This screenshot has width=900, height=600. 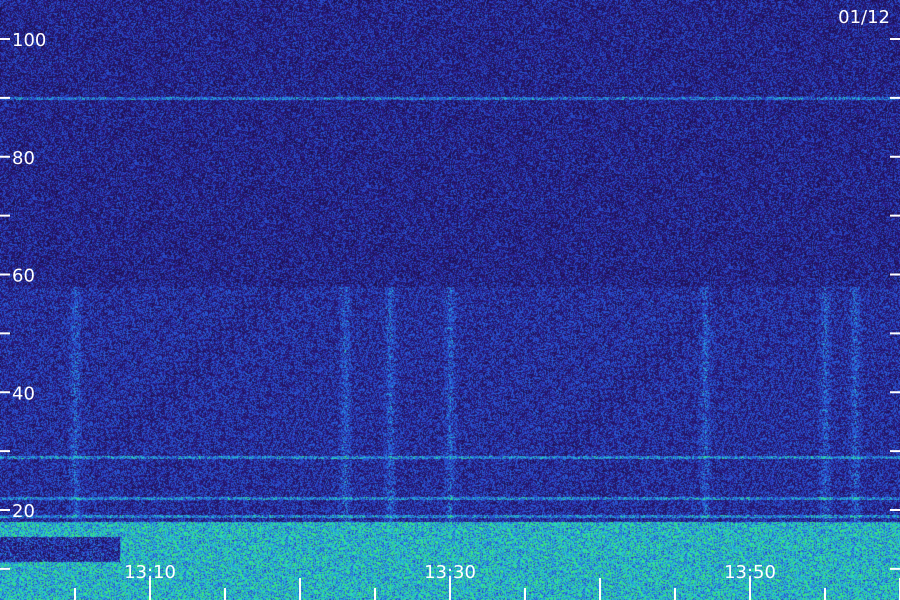 What do you see at coordinates (864, 17) in the screenshot?
I see `date-label: 01/12` at bounding box center [864, 17].